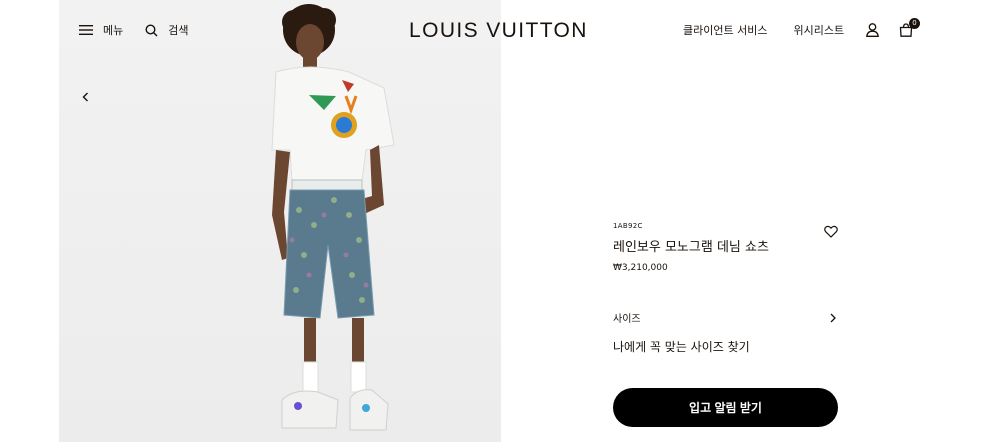 This screenshot has height=442, width=1000. Describe the element at coordinates (178, 30) in the screenshot. I see `search-label: 검색` at that location.